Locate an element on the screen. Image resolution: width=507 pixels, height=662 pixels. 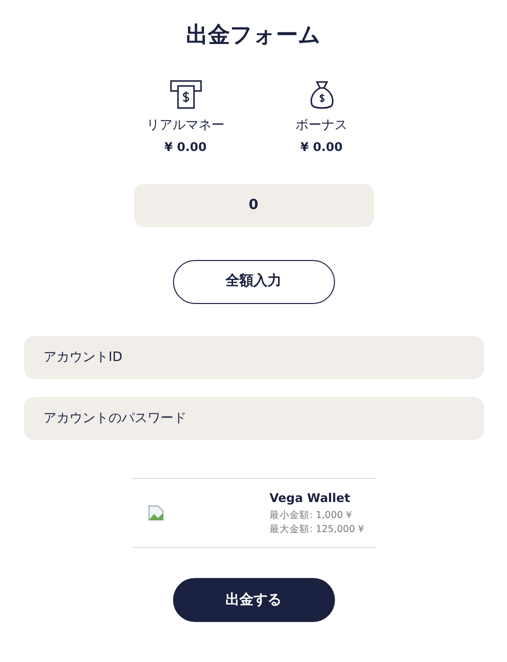
method-name: Vega Wallet is located at coordinates (311, 498).